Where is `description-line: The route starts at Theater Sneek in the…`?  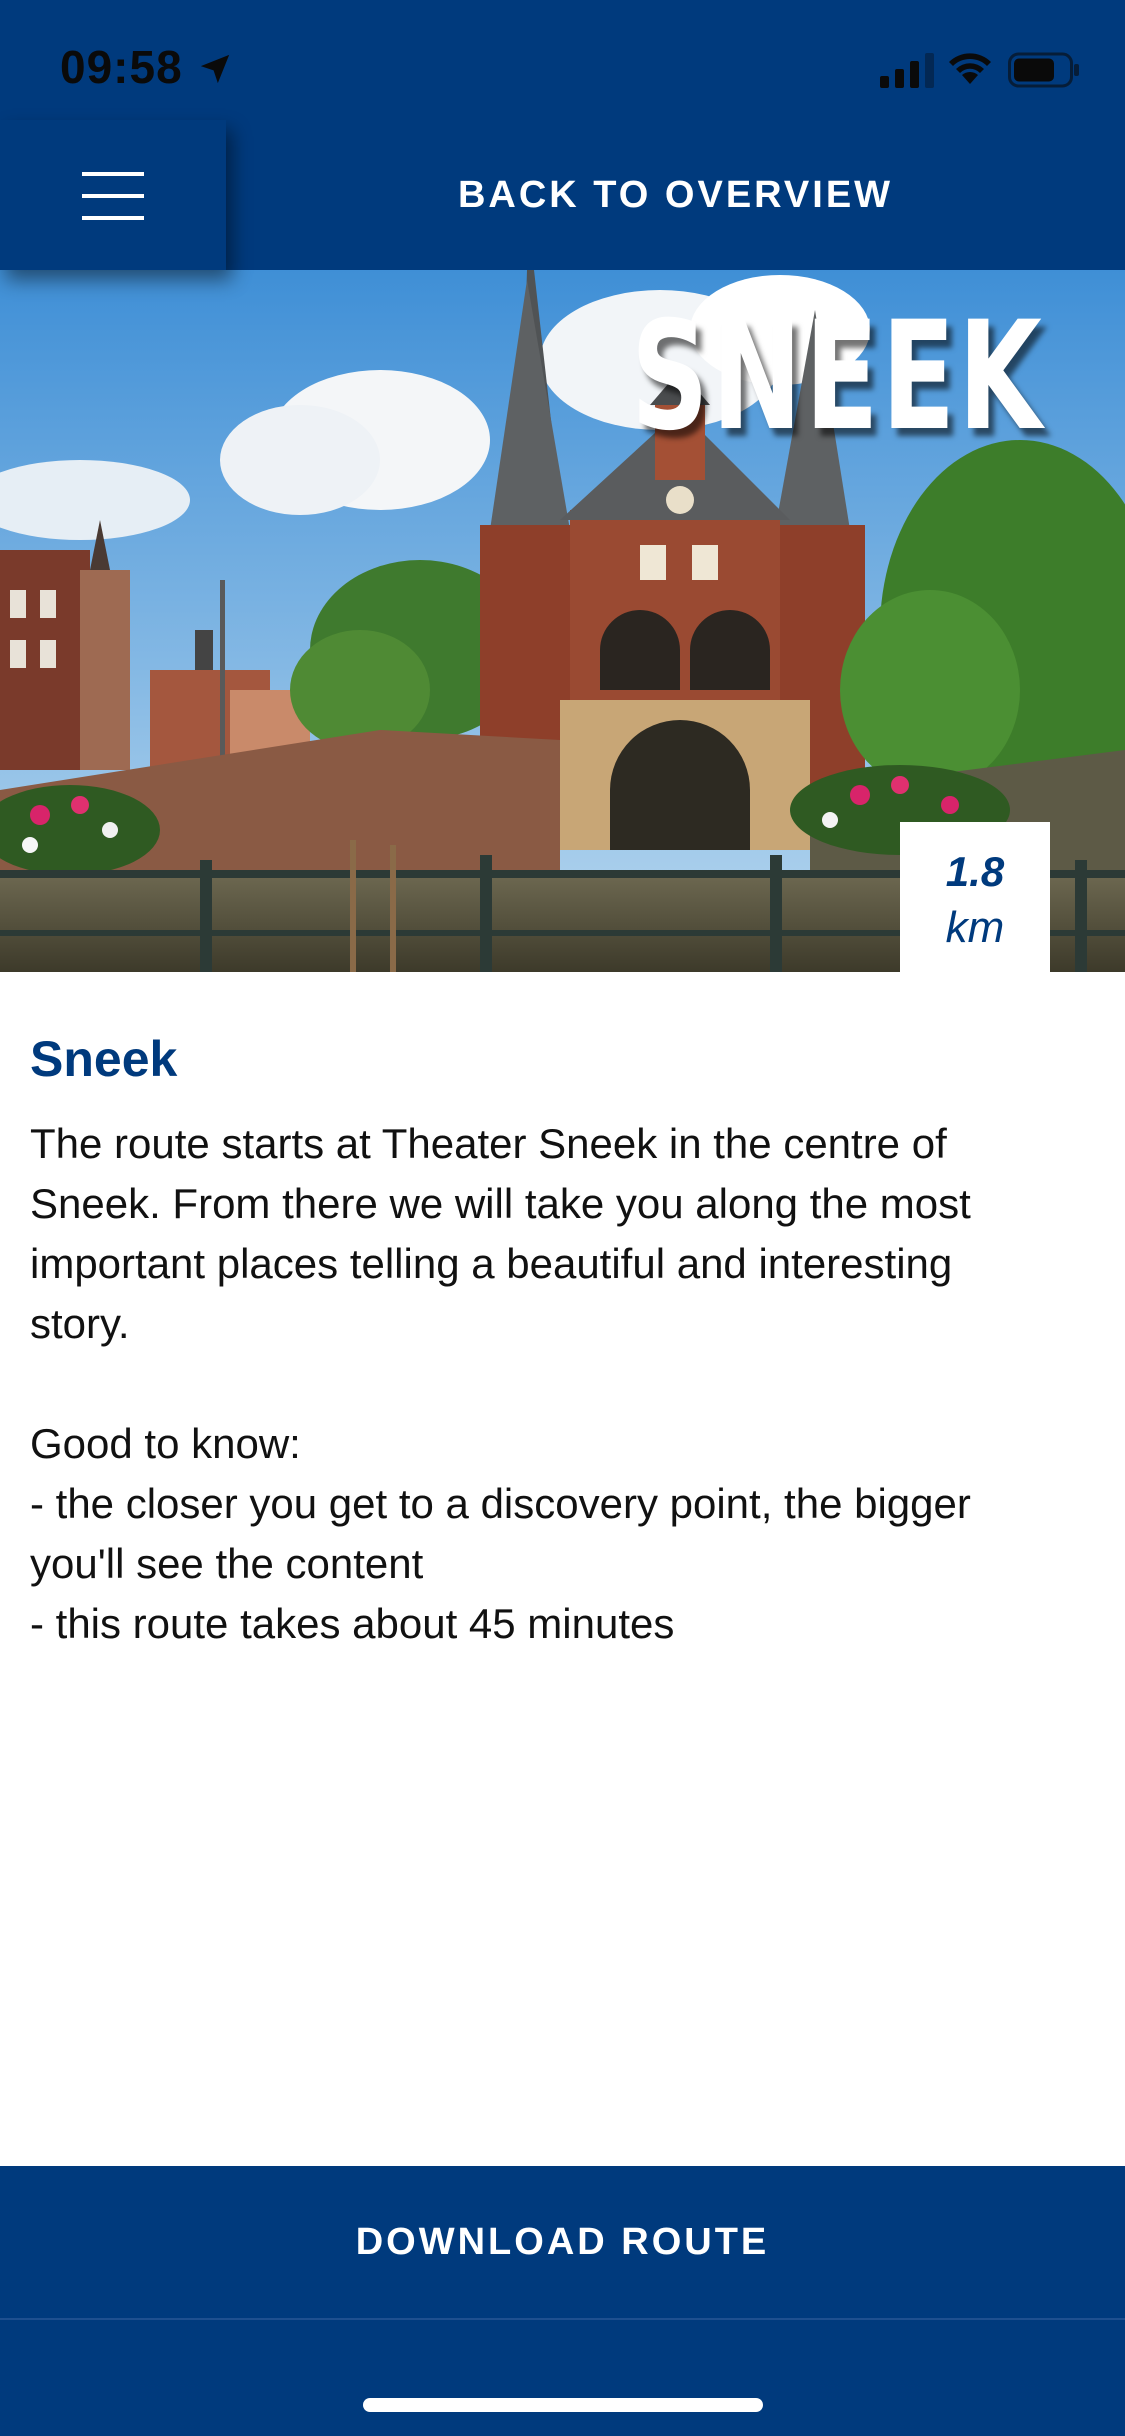
description-line: The route starts at Theater Sneek in the… is located at coordinates (488, 1143).